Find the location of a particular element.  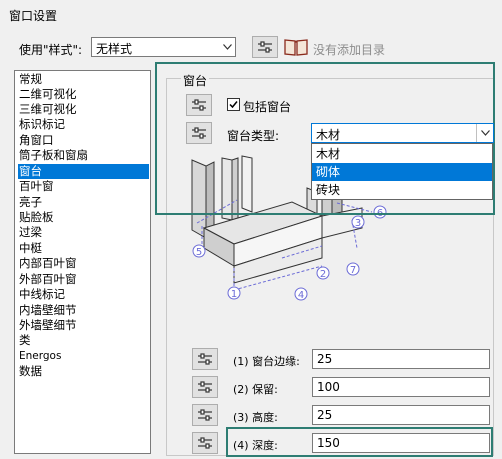

type-settings-button is located at coordinates (199, 133).